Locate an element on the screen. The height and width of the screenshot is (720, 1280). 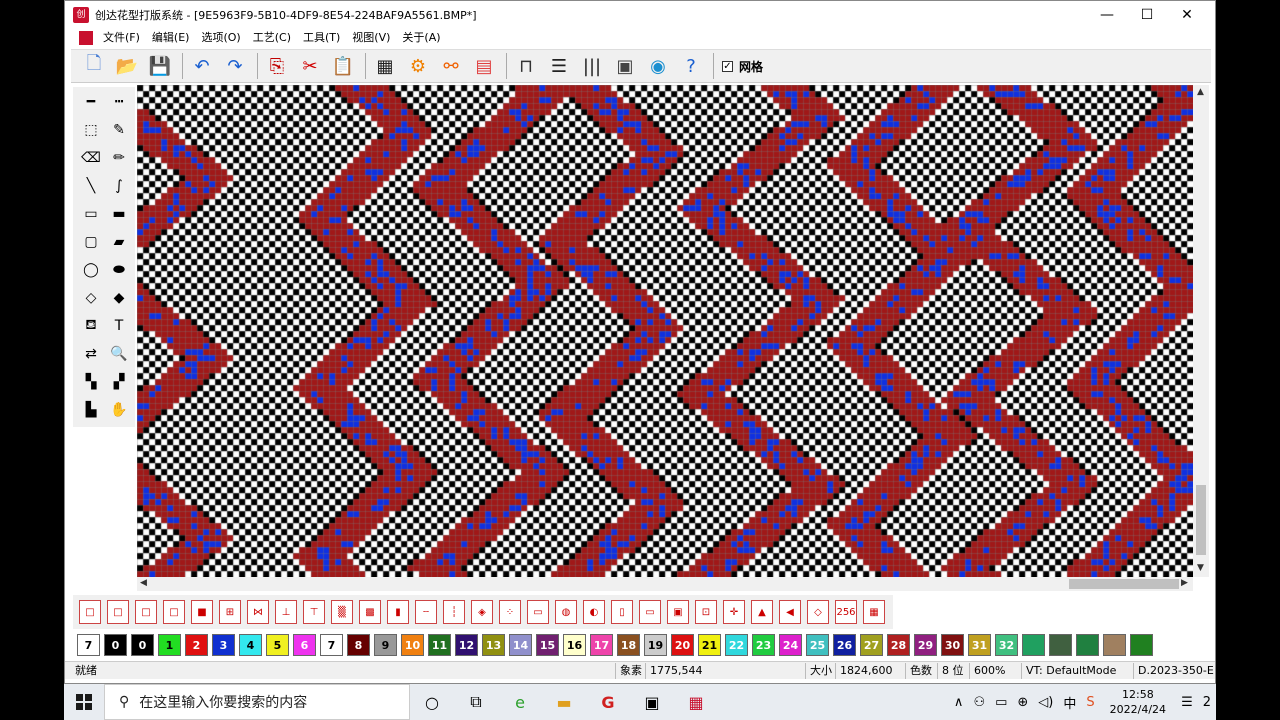
palette-swatch: 19 is located at coordinates (655, 645).